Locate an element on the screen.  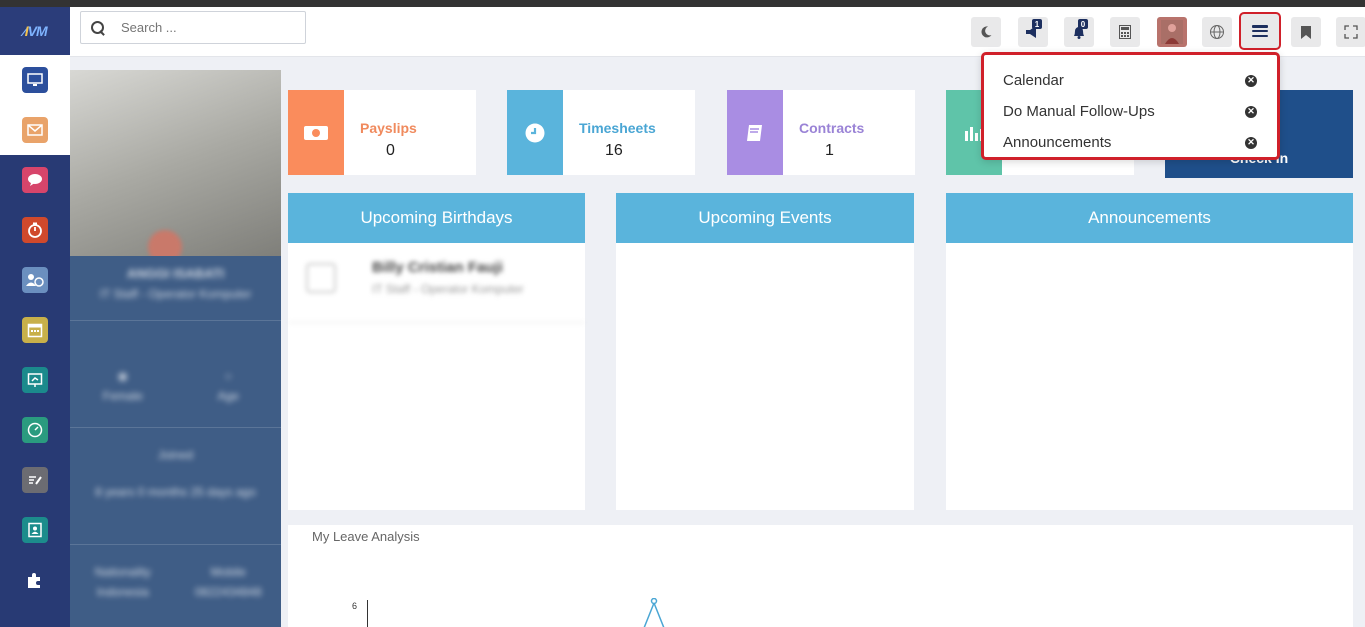
app-logo: ∕IVM is located at coordinates (35, 31).